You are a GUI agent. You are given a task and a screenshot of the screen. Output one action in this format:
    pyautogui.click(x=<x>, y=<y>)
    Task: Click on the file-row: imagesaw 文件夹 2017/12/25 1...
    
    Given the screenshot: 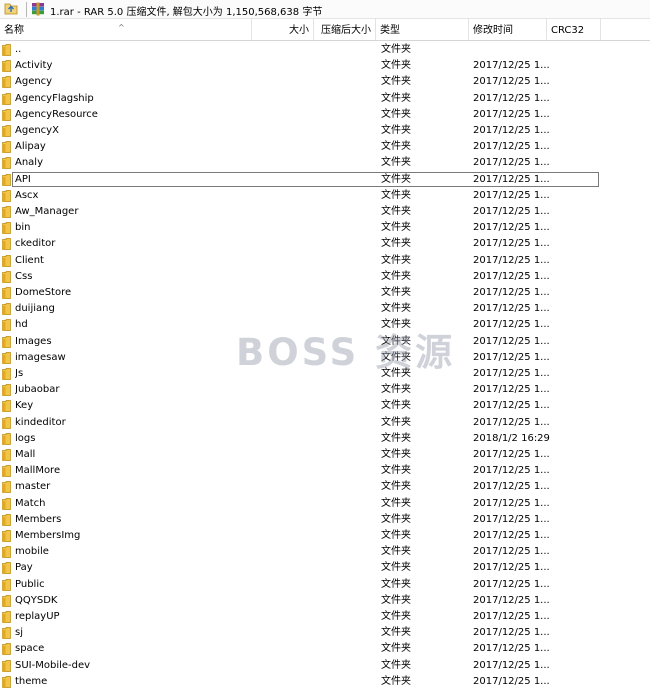 What is the action you would take?
    pyautogui.click(x=325, y=358)
    